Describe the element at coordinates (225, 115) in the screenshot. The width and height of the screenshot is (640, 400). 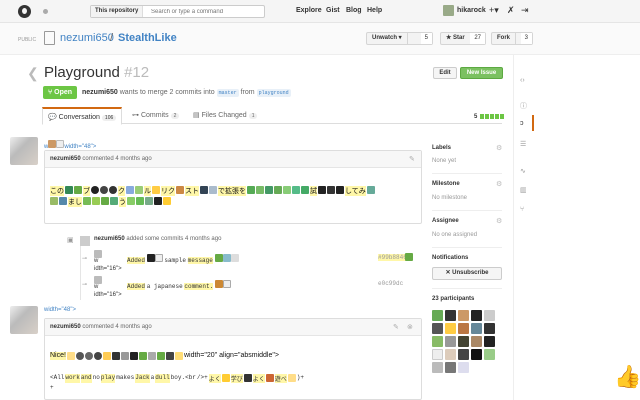
I see `tab-files-changed: ▤ Files Changed 1` at that location.